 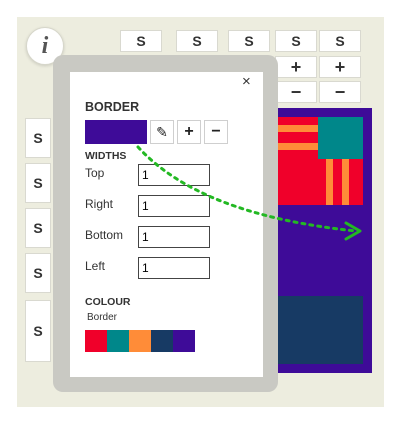 I want to click on column-add-button-5: +, so click(x=340, y=67).